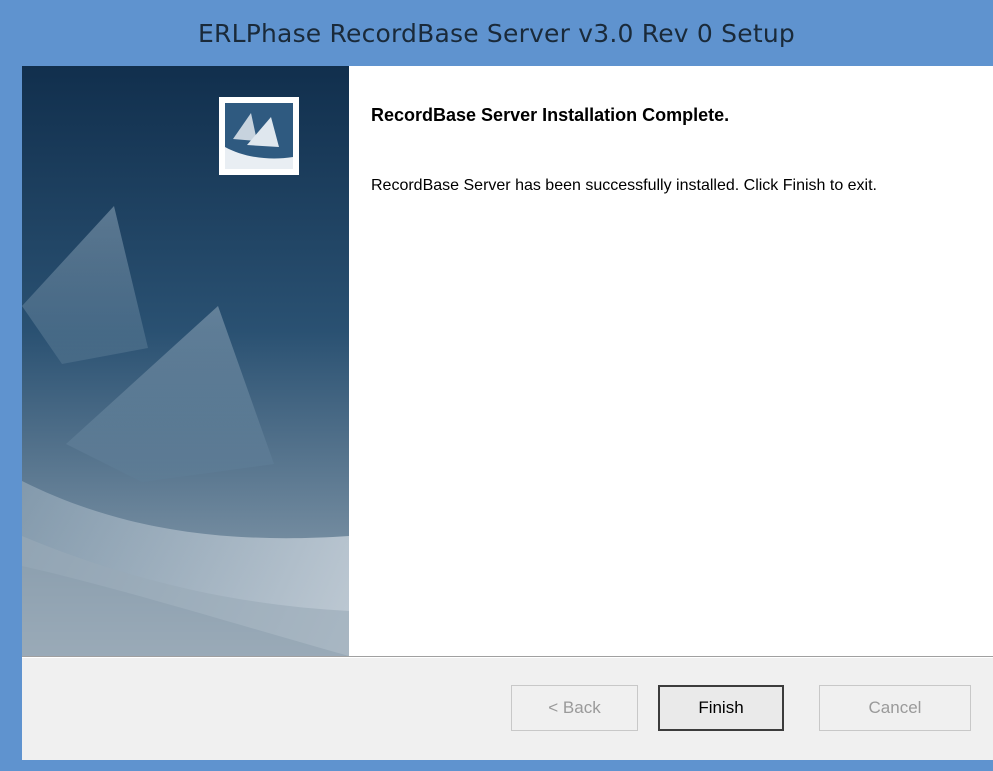 The image size is (993, 771). I want to click on page-heading: RecordBase Server Installation Complete., so click(550, 115).